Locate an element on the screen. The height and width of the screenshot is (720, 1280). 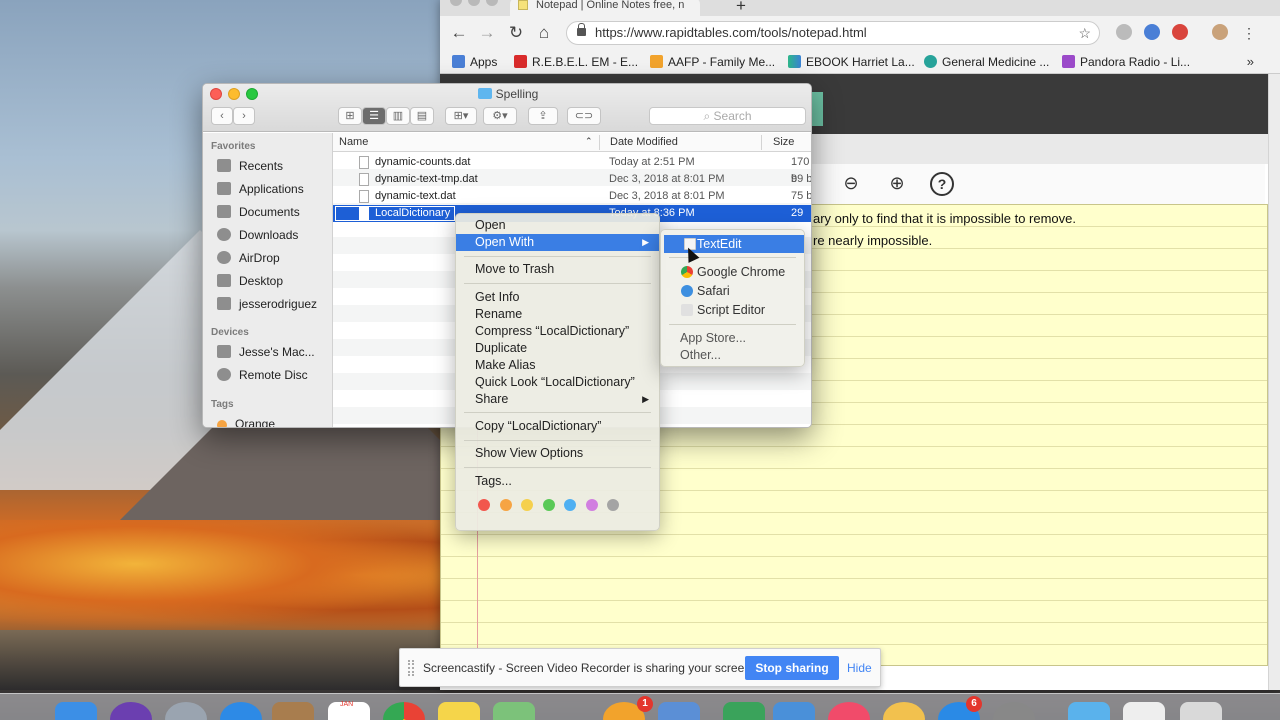
chrome-dock-icon is located at coordinates (404, 711).